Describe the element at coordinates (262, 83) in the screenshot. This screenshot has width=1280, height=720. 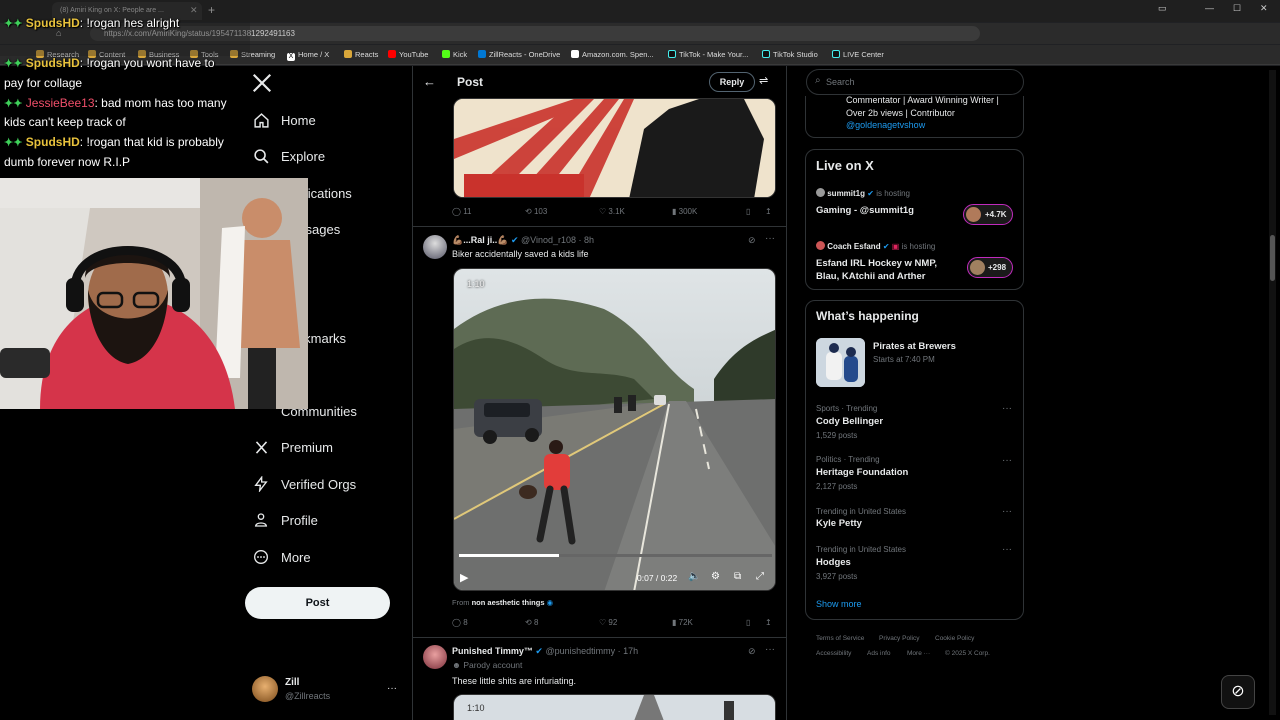
I see `x-logo-icon` at that location.